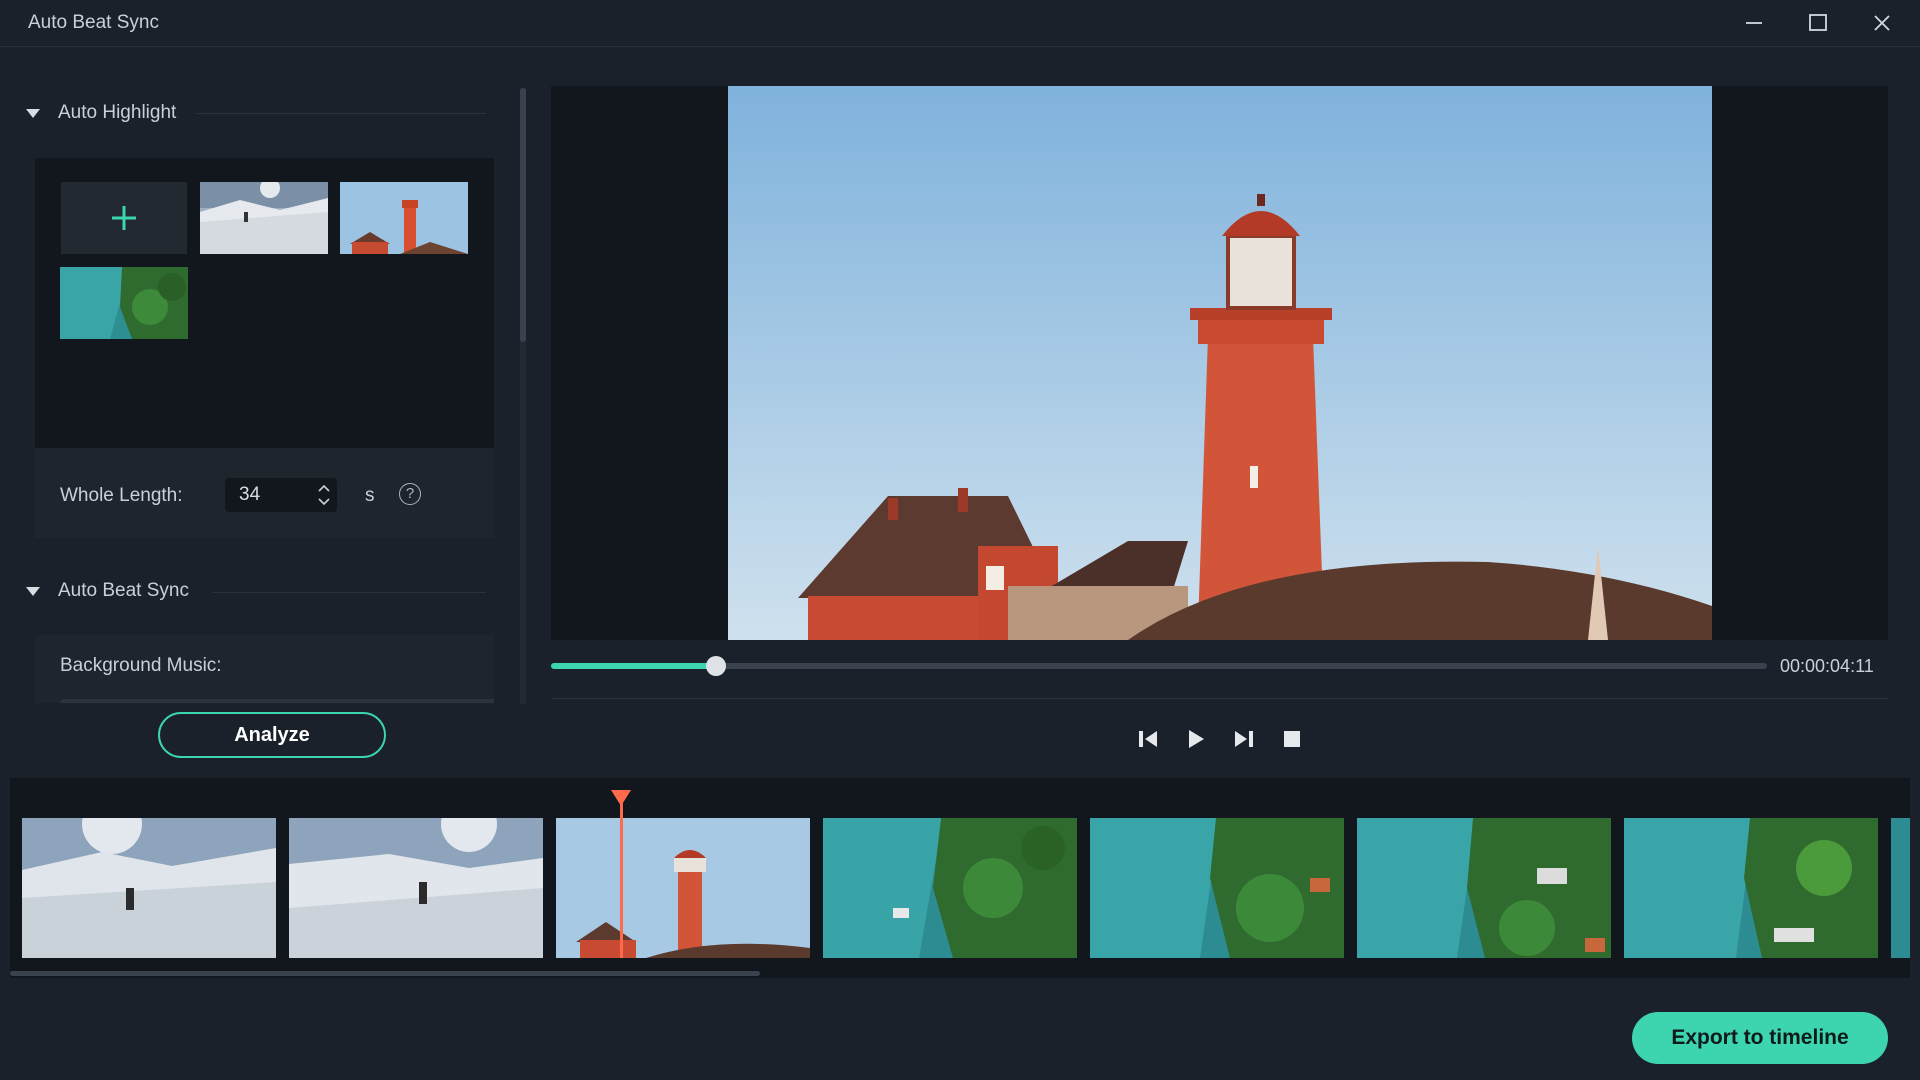  Describe the element at coordinates (124, 303) in the screenshot. I see `media-thumb-coast` at that location.